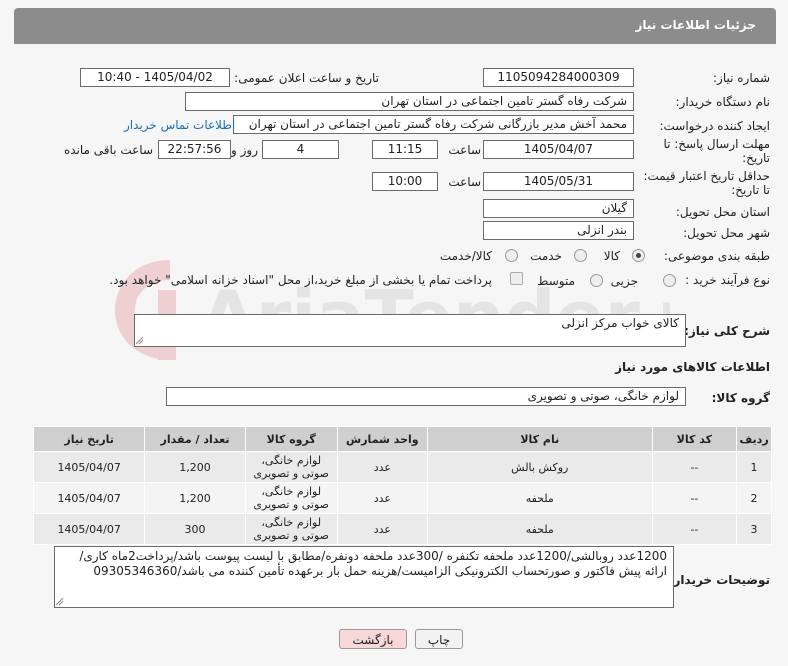 This screenshot has height=666, width=788. I want to click on province-field: گیلان, so click(558, 208).